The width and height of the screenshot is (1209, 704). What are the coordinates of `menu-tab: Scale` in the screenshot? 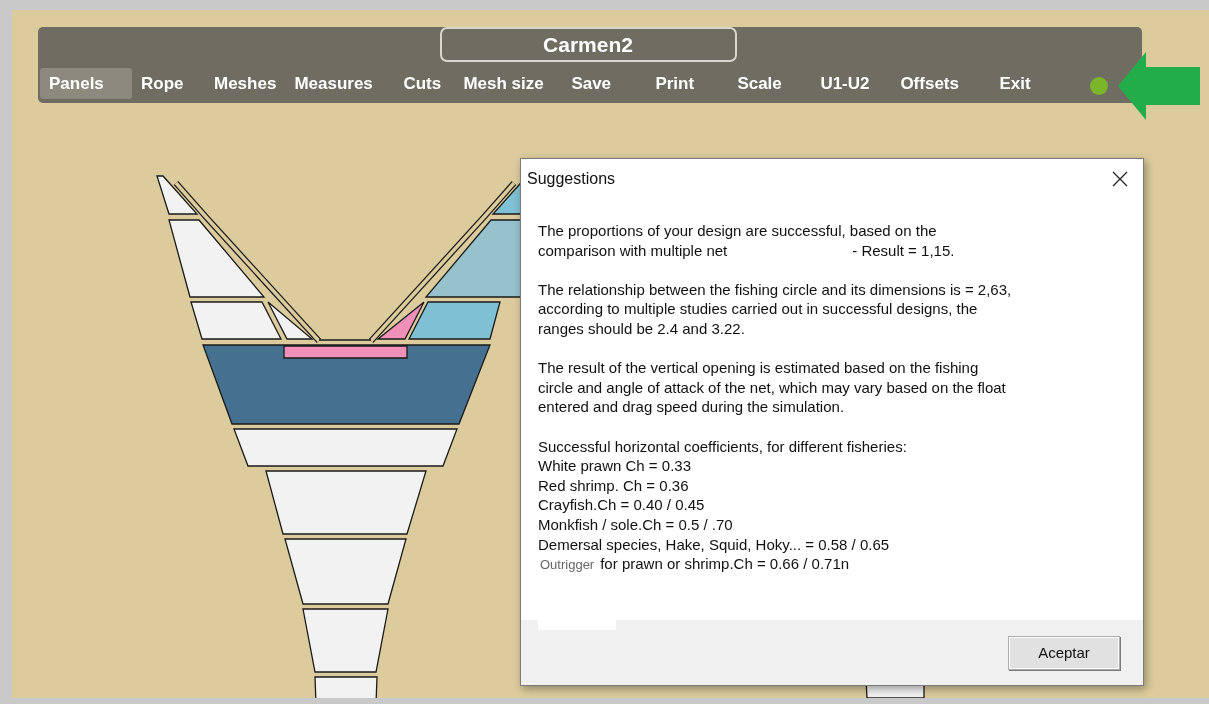 It's located at (770, 83).